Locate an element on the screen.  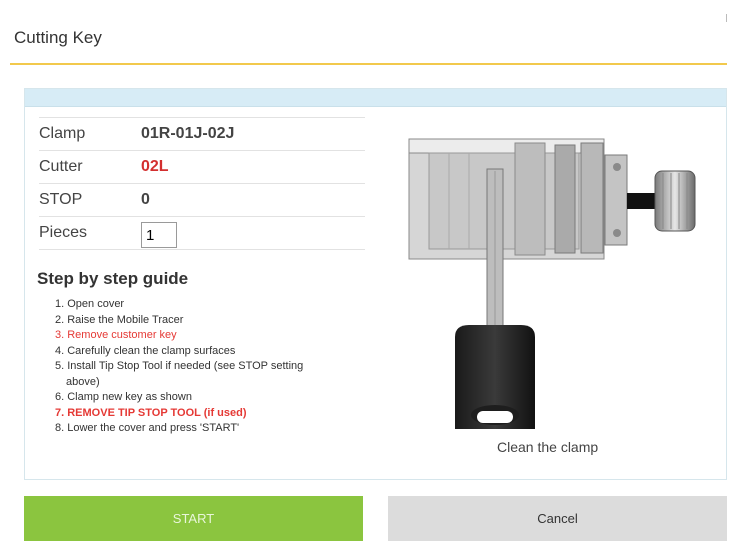
guide-step-warning: 7. REMOVE TIP STOP TOOL (if used) is located at coordinates (151, 412).